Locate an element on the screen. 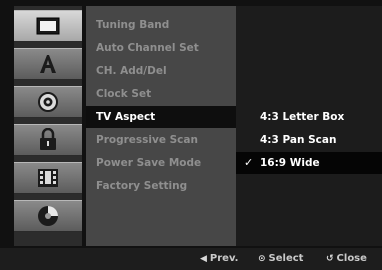  return-icon: ↺ is located at coordinates (330, 259).